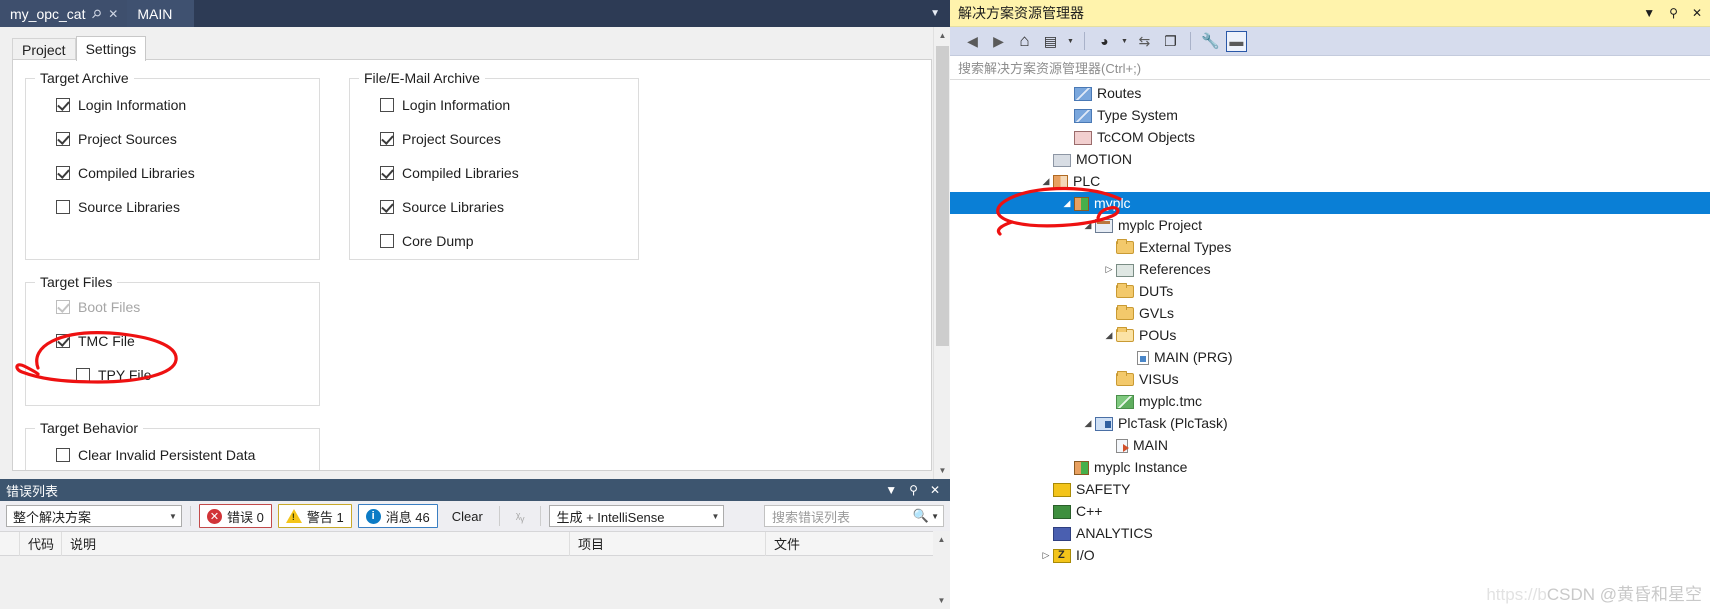 This screenshot has width=1710, height=609. Describe the element at coordinates (64, 13) in the screenshot. I see `document-tab-my-opc-cat: my_opc_cat ⚲ ✕` at that location.